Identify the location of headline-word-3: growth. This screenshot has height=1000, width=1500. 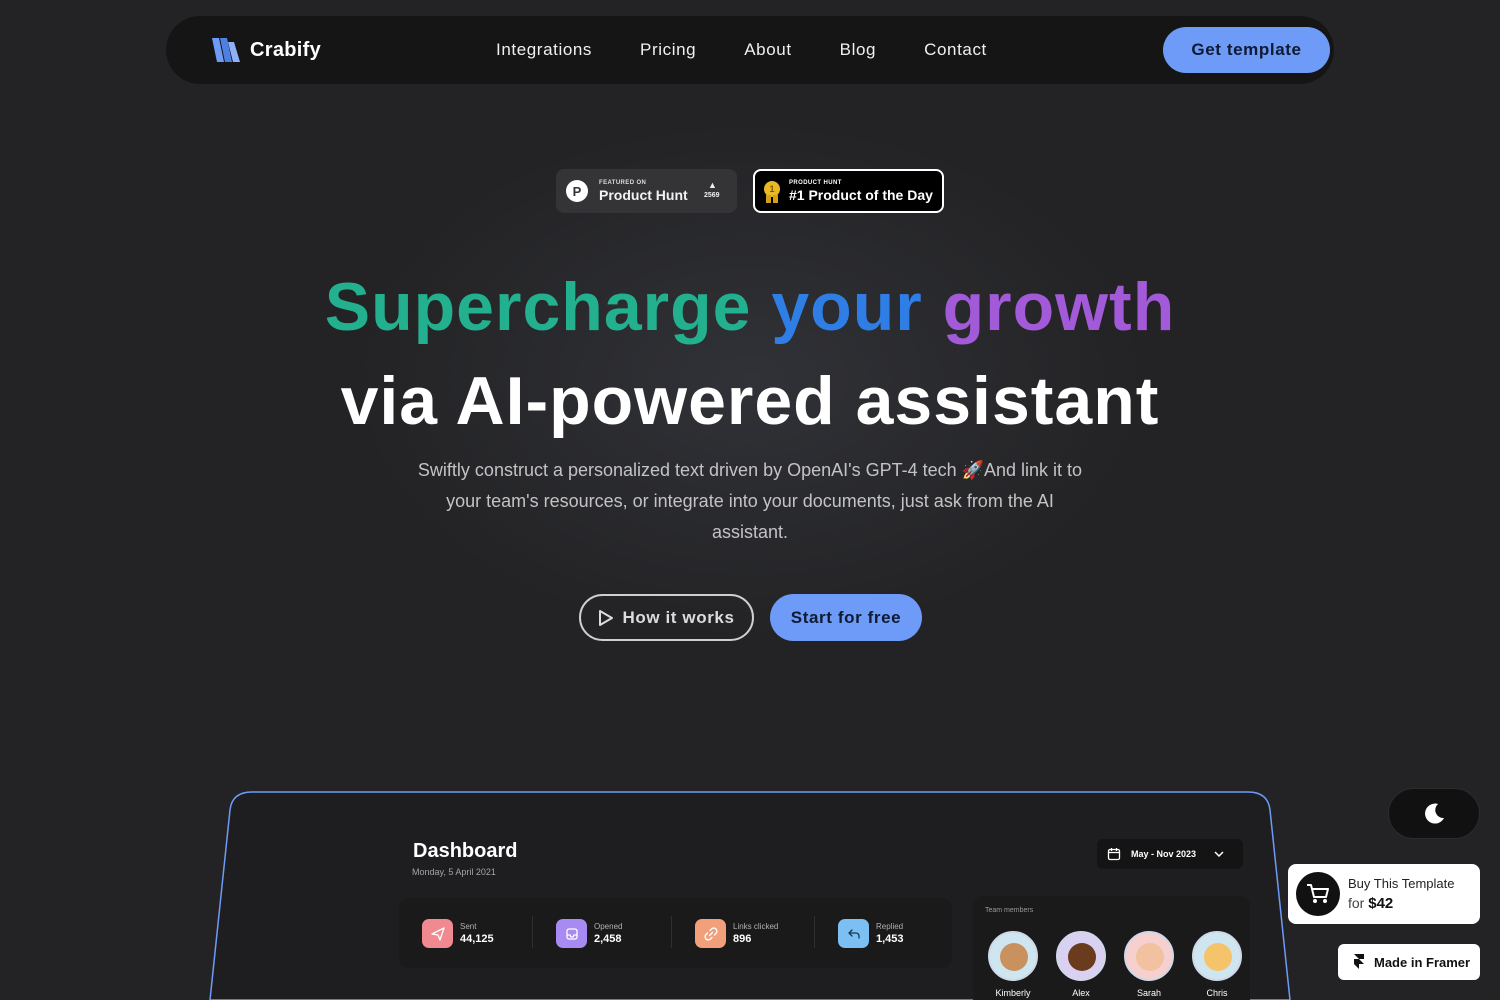
(1059, 307).